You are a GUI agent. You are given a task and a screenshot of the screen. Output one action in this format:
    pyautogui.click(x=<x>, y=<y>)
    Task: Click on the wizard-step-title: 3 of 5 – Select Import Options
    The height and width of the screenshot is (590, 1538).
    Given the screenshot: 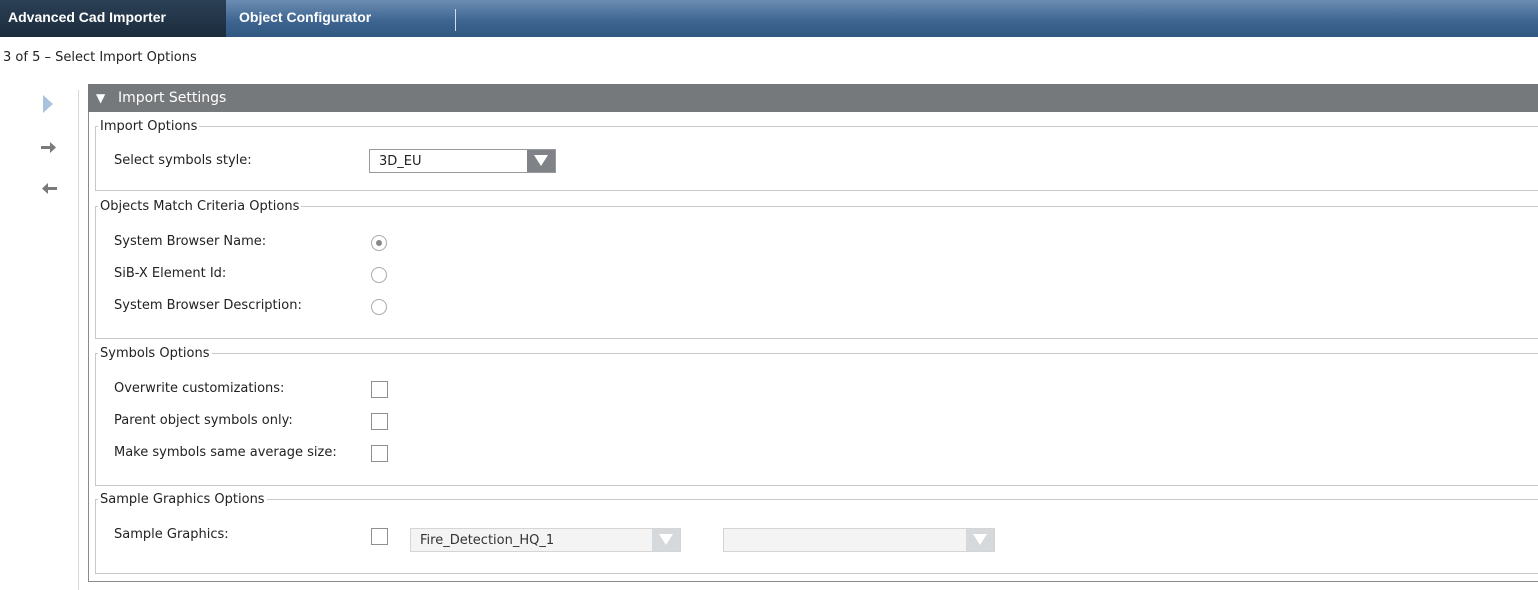 What is the action you would take?
    pyautogui.click(x=100, y=57)
    